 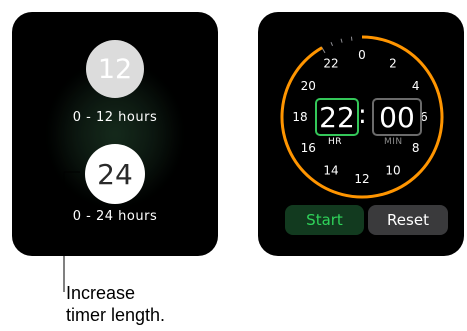 What do you see at coordinates (330, 171) in the screenshot?
I see `dial-number-14: 14` at bounding box center [330, 171].